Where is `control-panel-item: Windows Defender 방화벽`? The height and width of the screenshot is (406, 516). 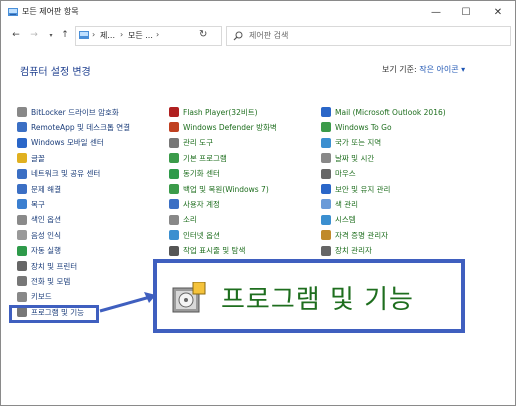 control-panel-item: Windows Defender 방화벽 is located at coordinates (223, 127).